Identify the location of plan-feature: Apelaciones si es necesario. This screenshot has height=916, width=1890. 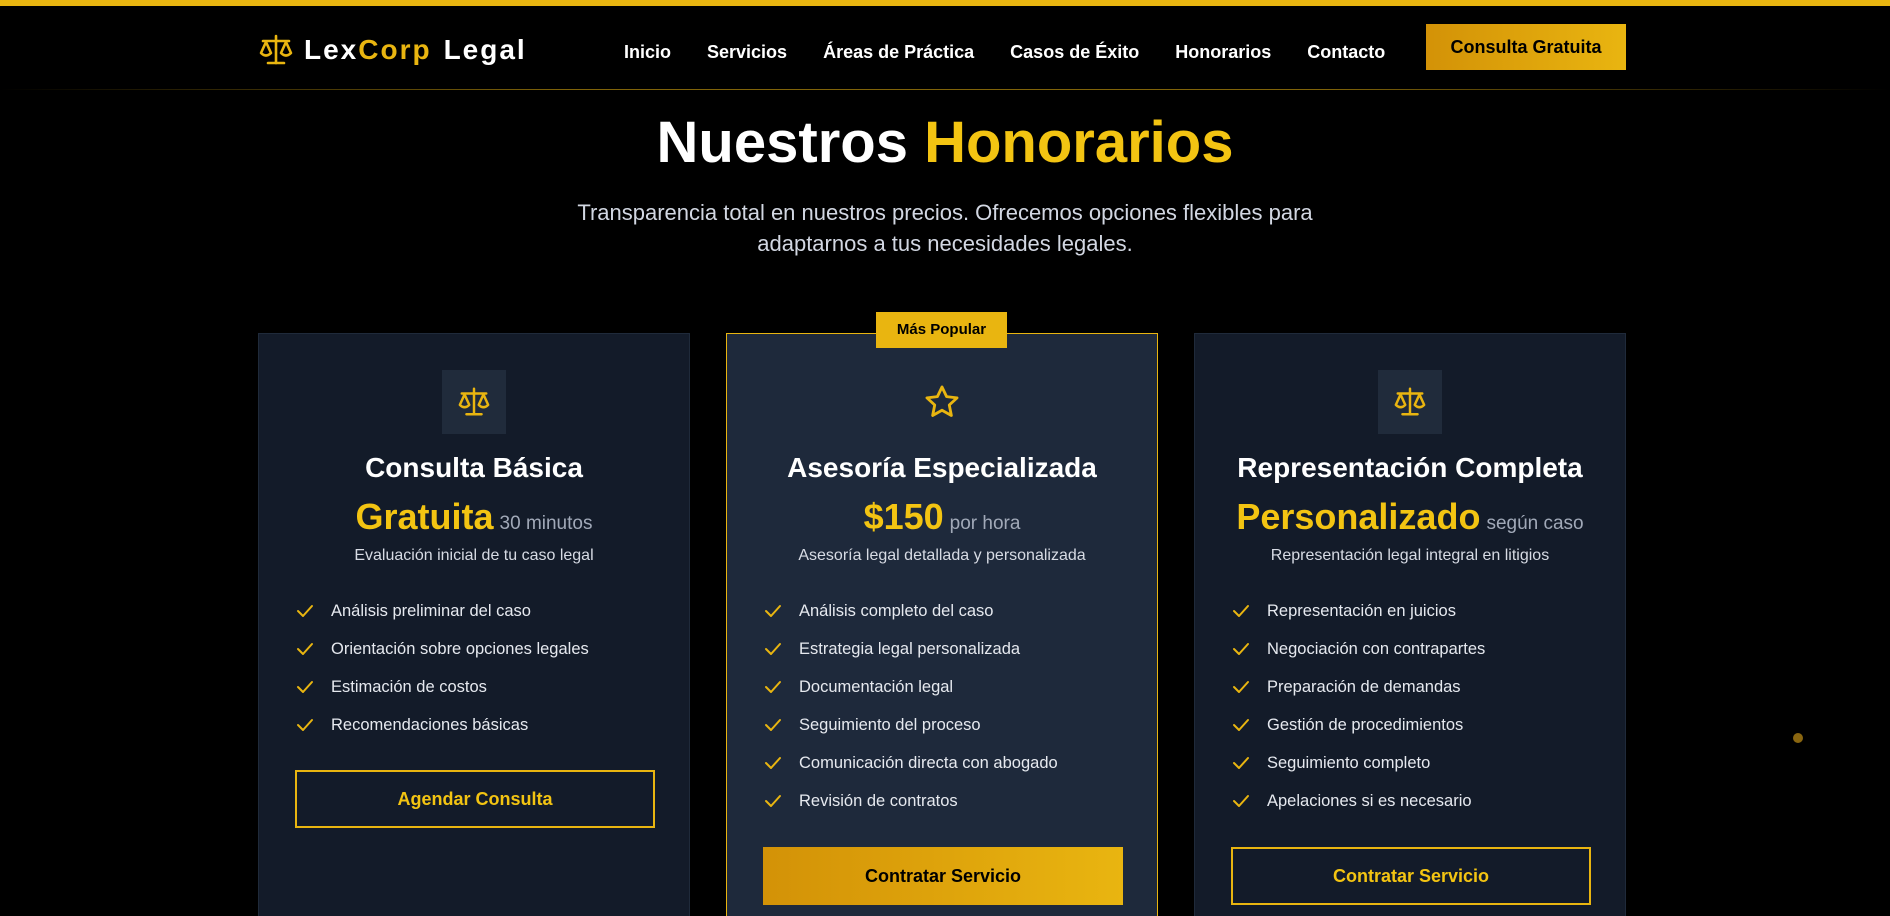
(1358, 801).